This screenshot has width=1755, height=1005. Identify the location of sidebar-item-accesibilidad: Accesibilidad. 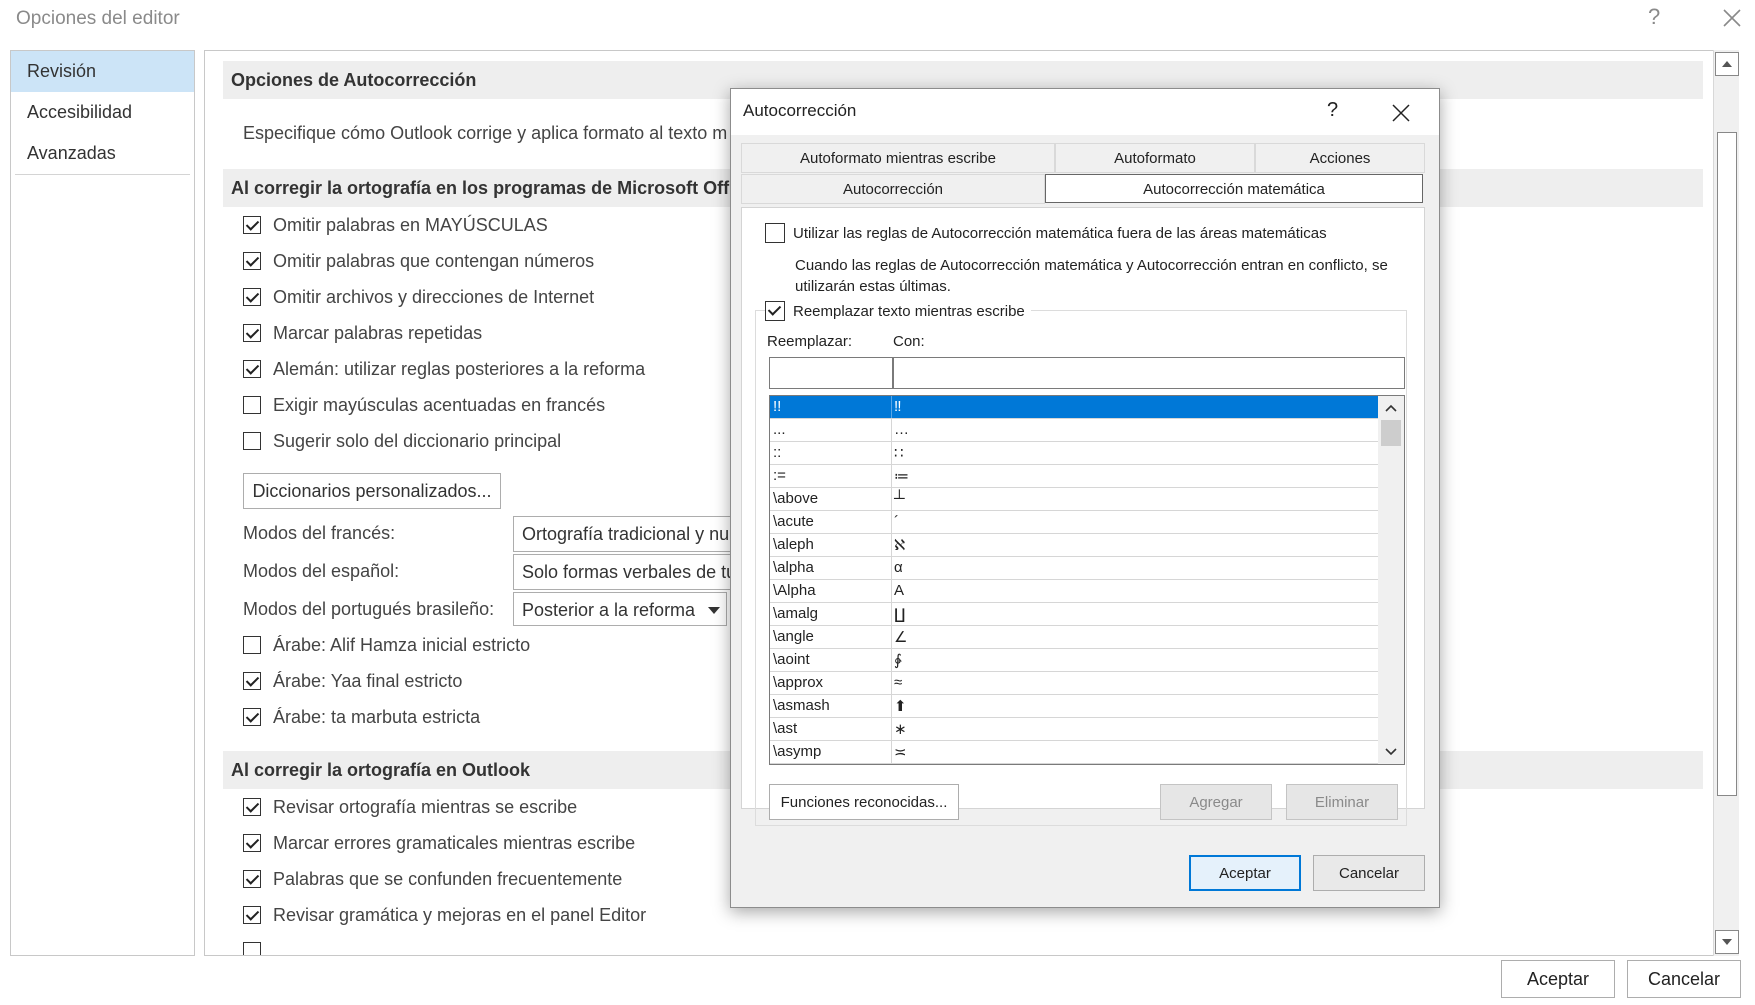
(102, 112).